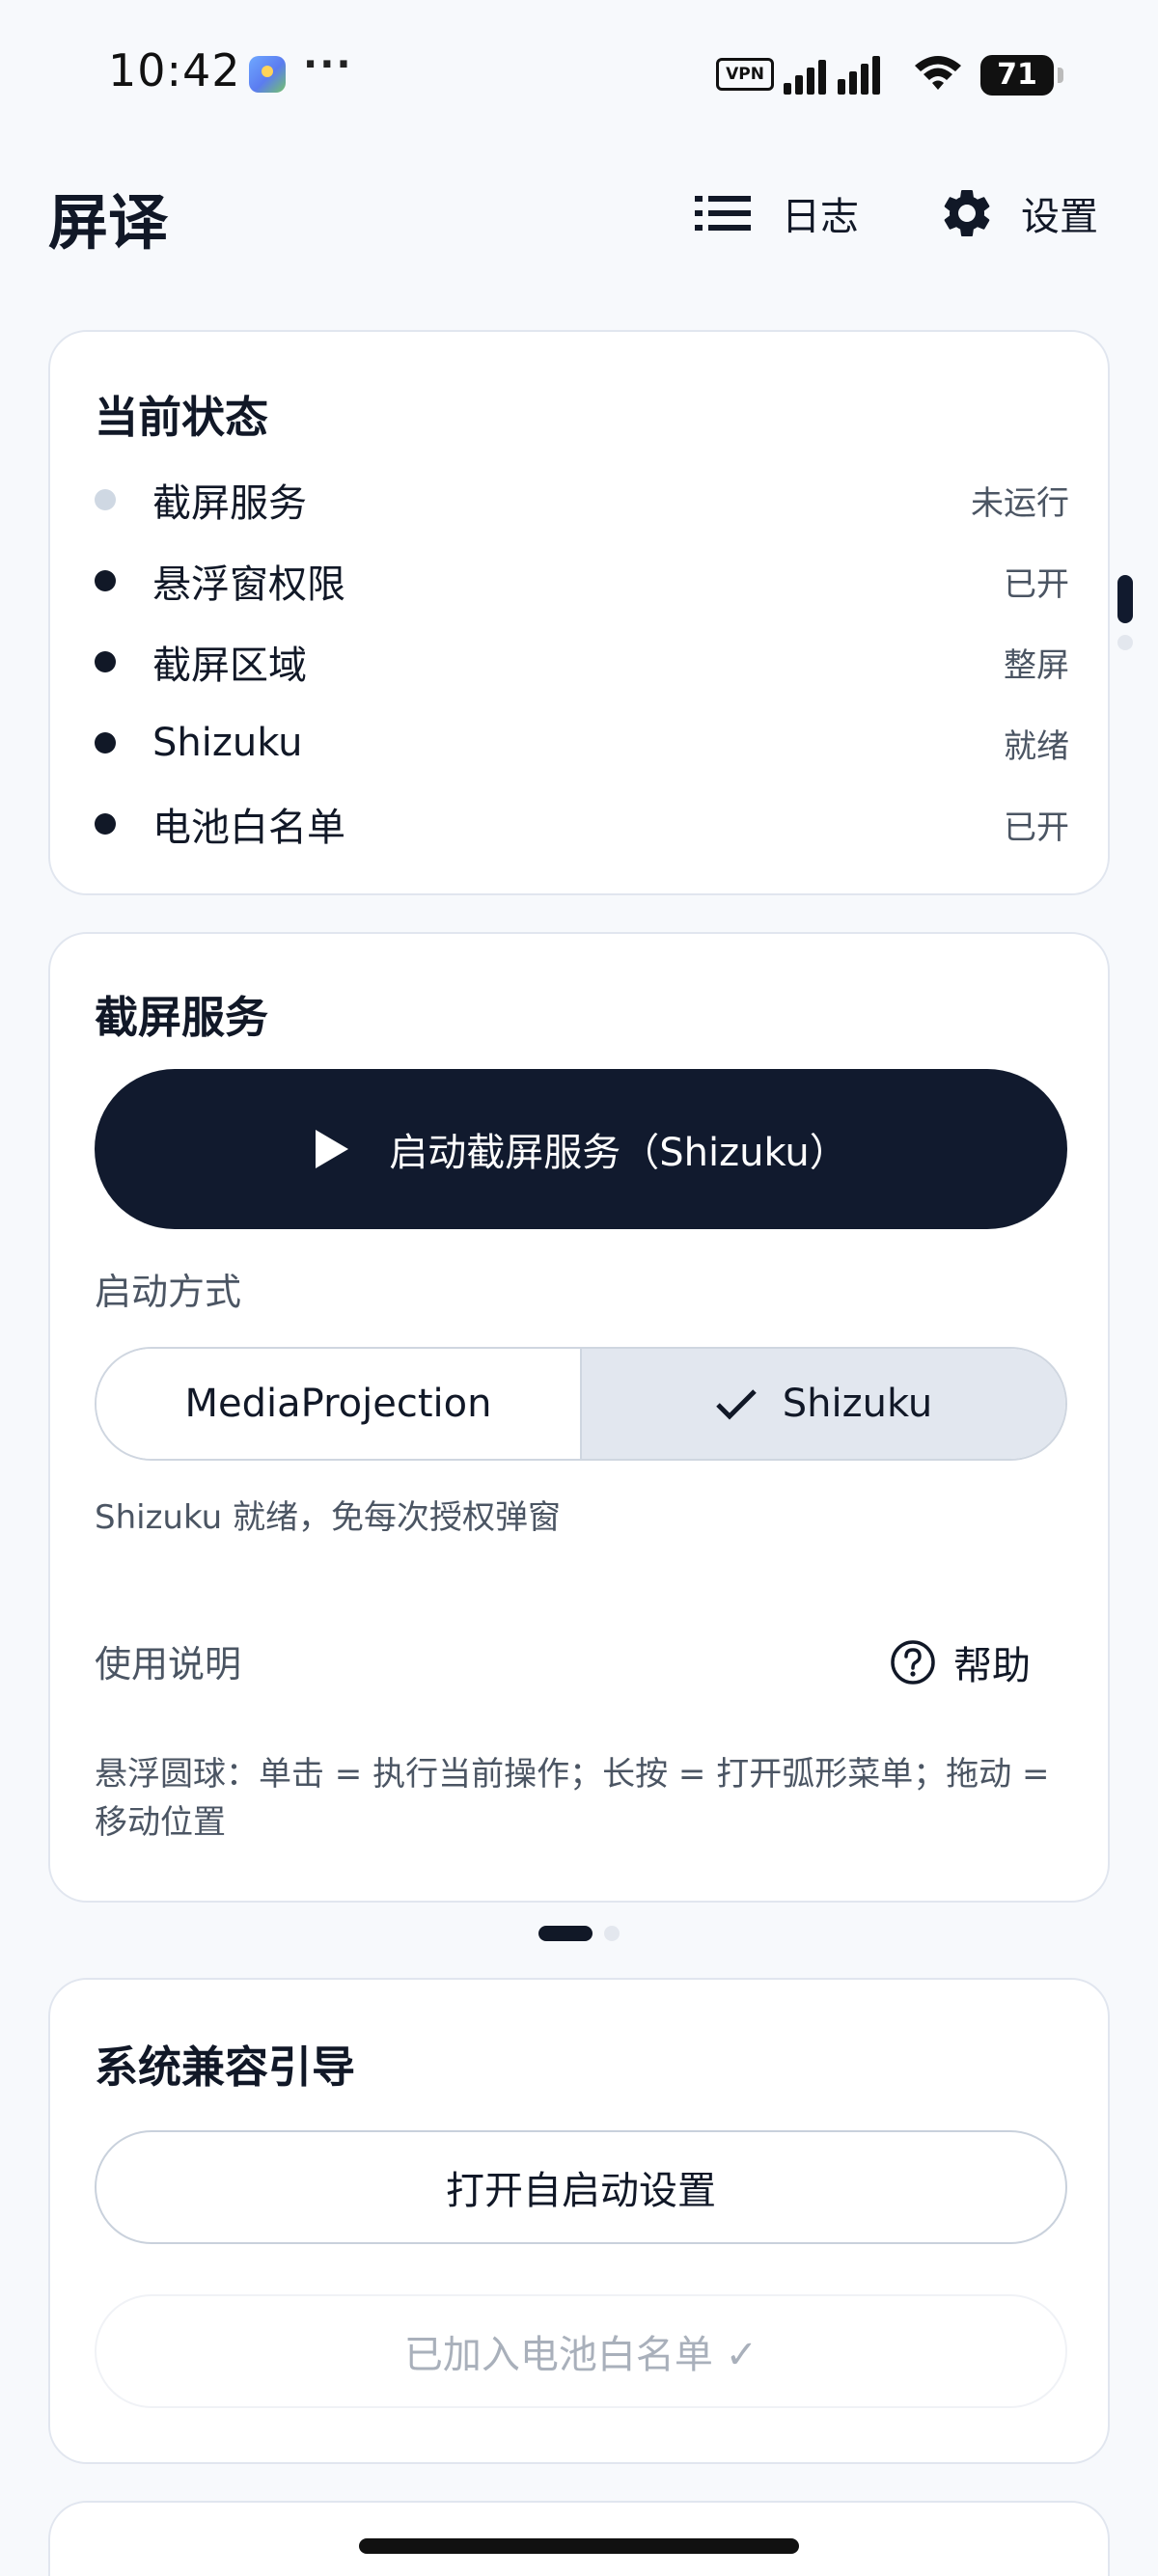  What do you see at coordinates (618, 1153) in the screenshot?
I see `start-capture-service-label: 启动截屏服务（Shizuku）` at bounding box center [618, 1153].